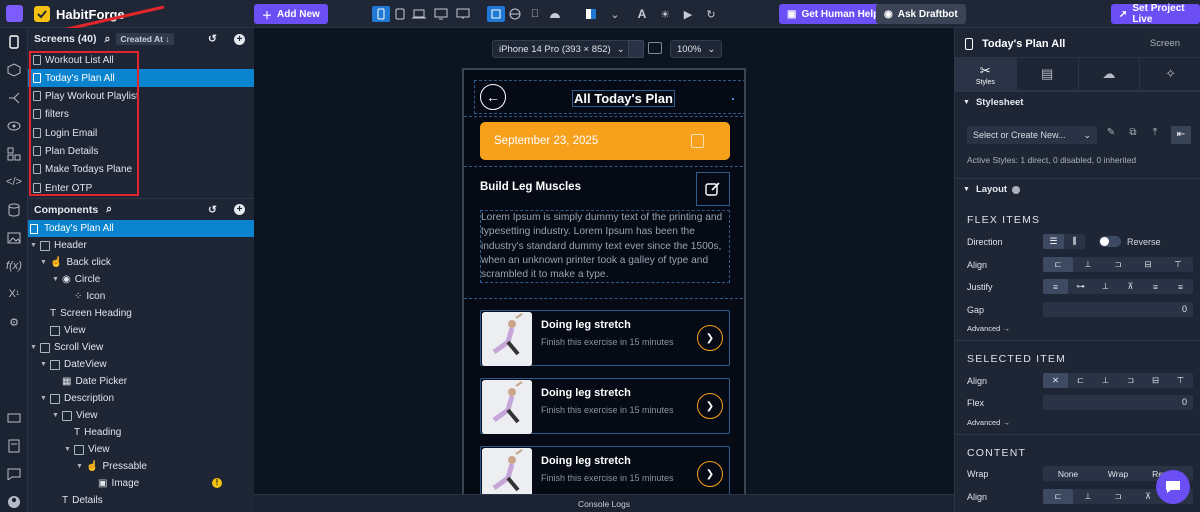 The image size is (1200, 512). Describe the element at coordinates (1118, 264) in the screenshot. I see `align-segments: ⊏ ⊥ ⊐ ⊟ ⊤` at that location.